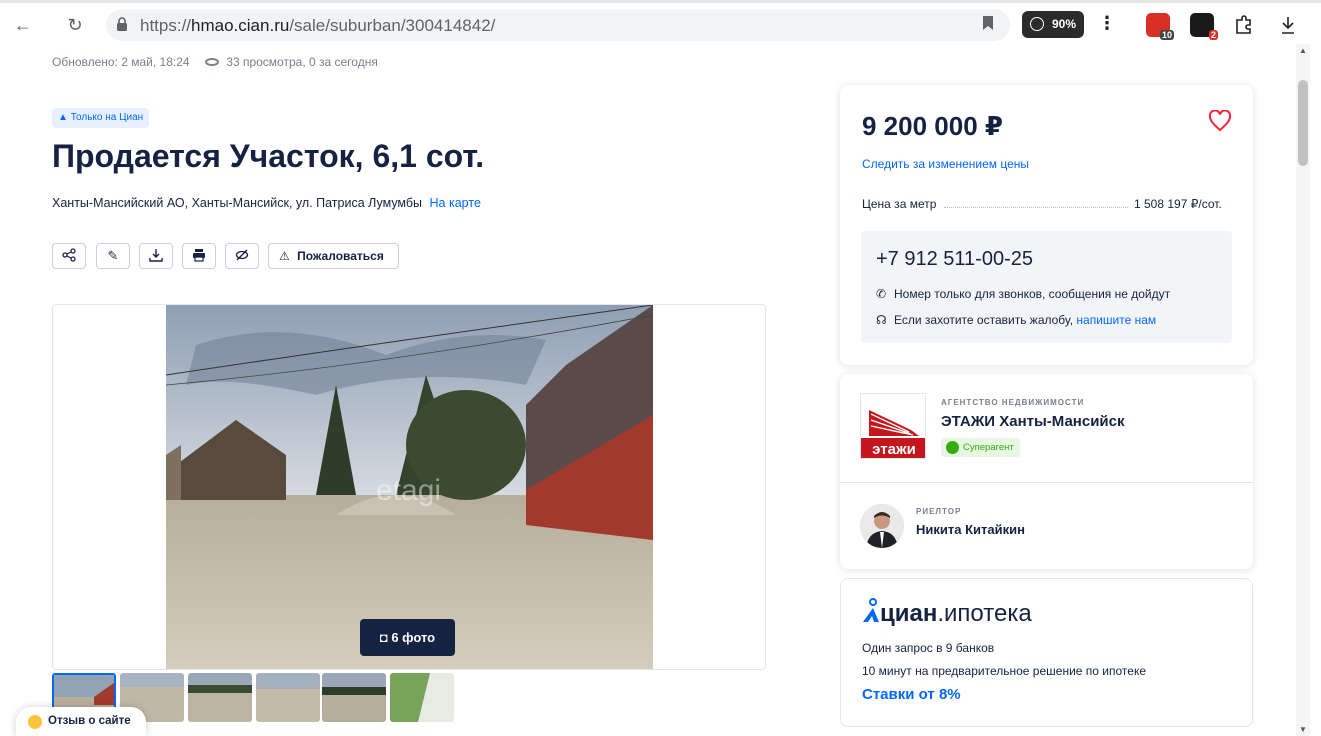 This screenshot has width=1321, height=736. I want to click on agency-logo-image: этажи, so click(893, 434).